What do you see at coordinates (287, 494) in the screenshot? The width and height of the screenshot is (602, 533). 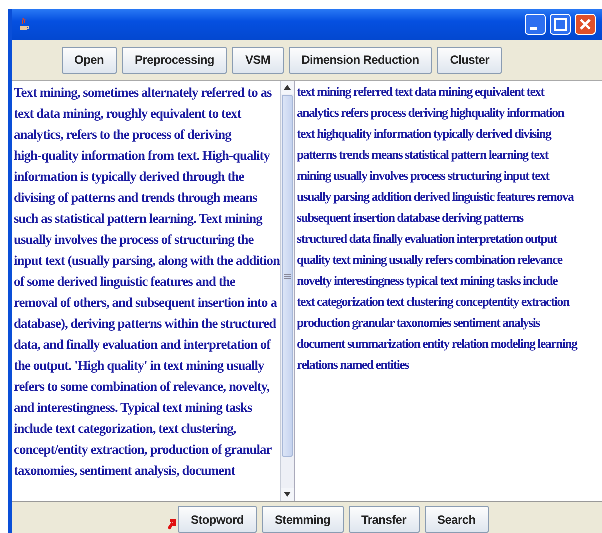 I see `down-arrow-icon` at bounding box center [287, 494].